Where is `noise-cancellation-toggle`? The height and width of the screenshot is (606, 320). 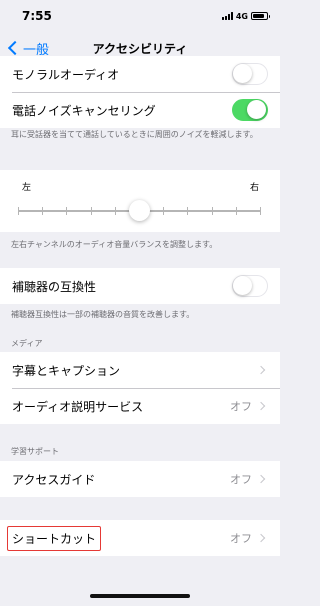
noise-cancellation-toggle is located at coordinates (250, 110).